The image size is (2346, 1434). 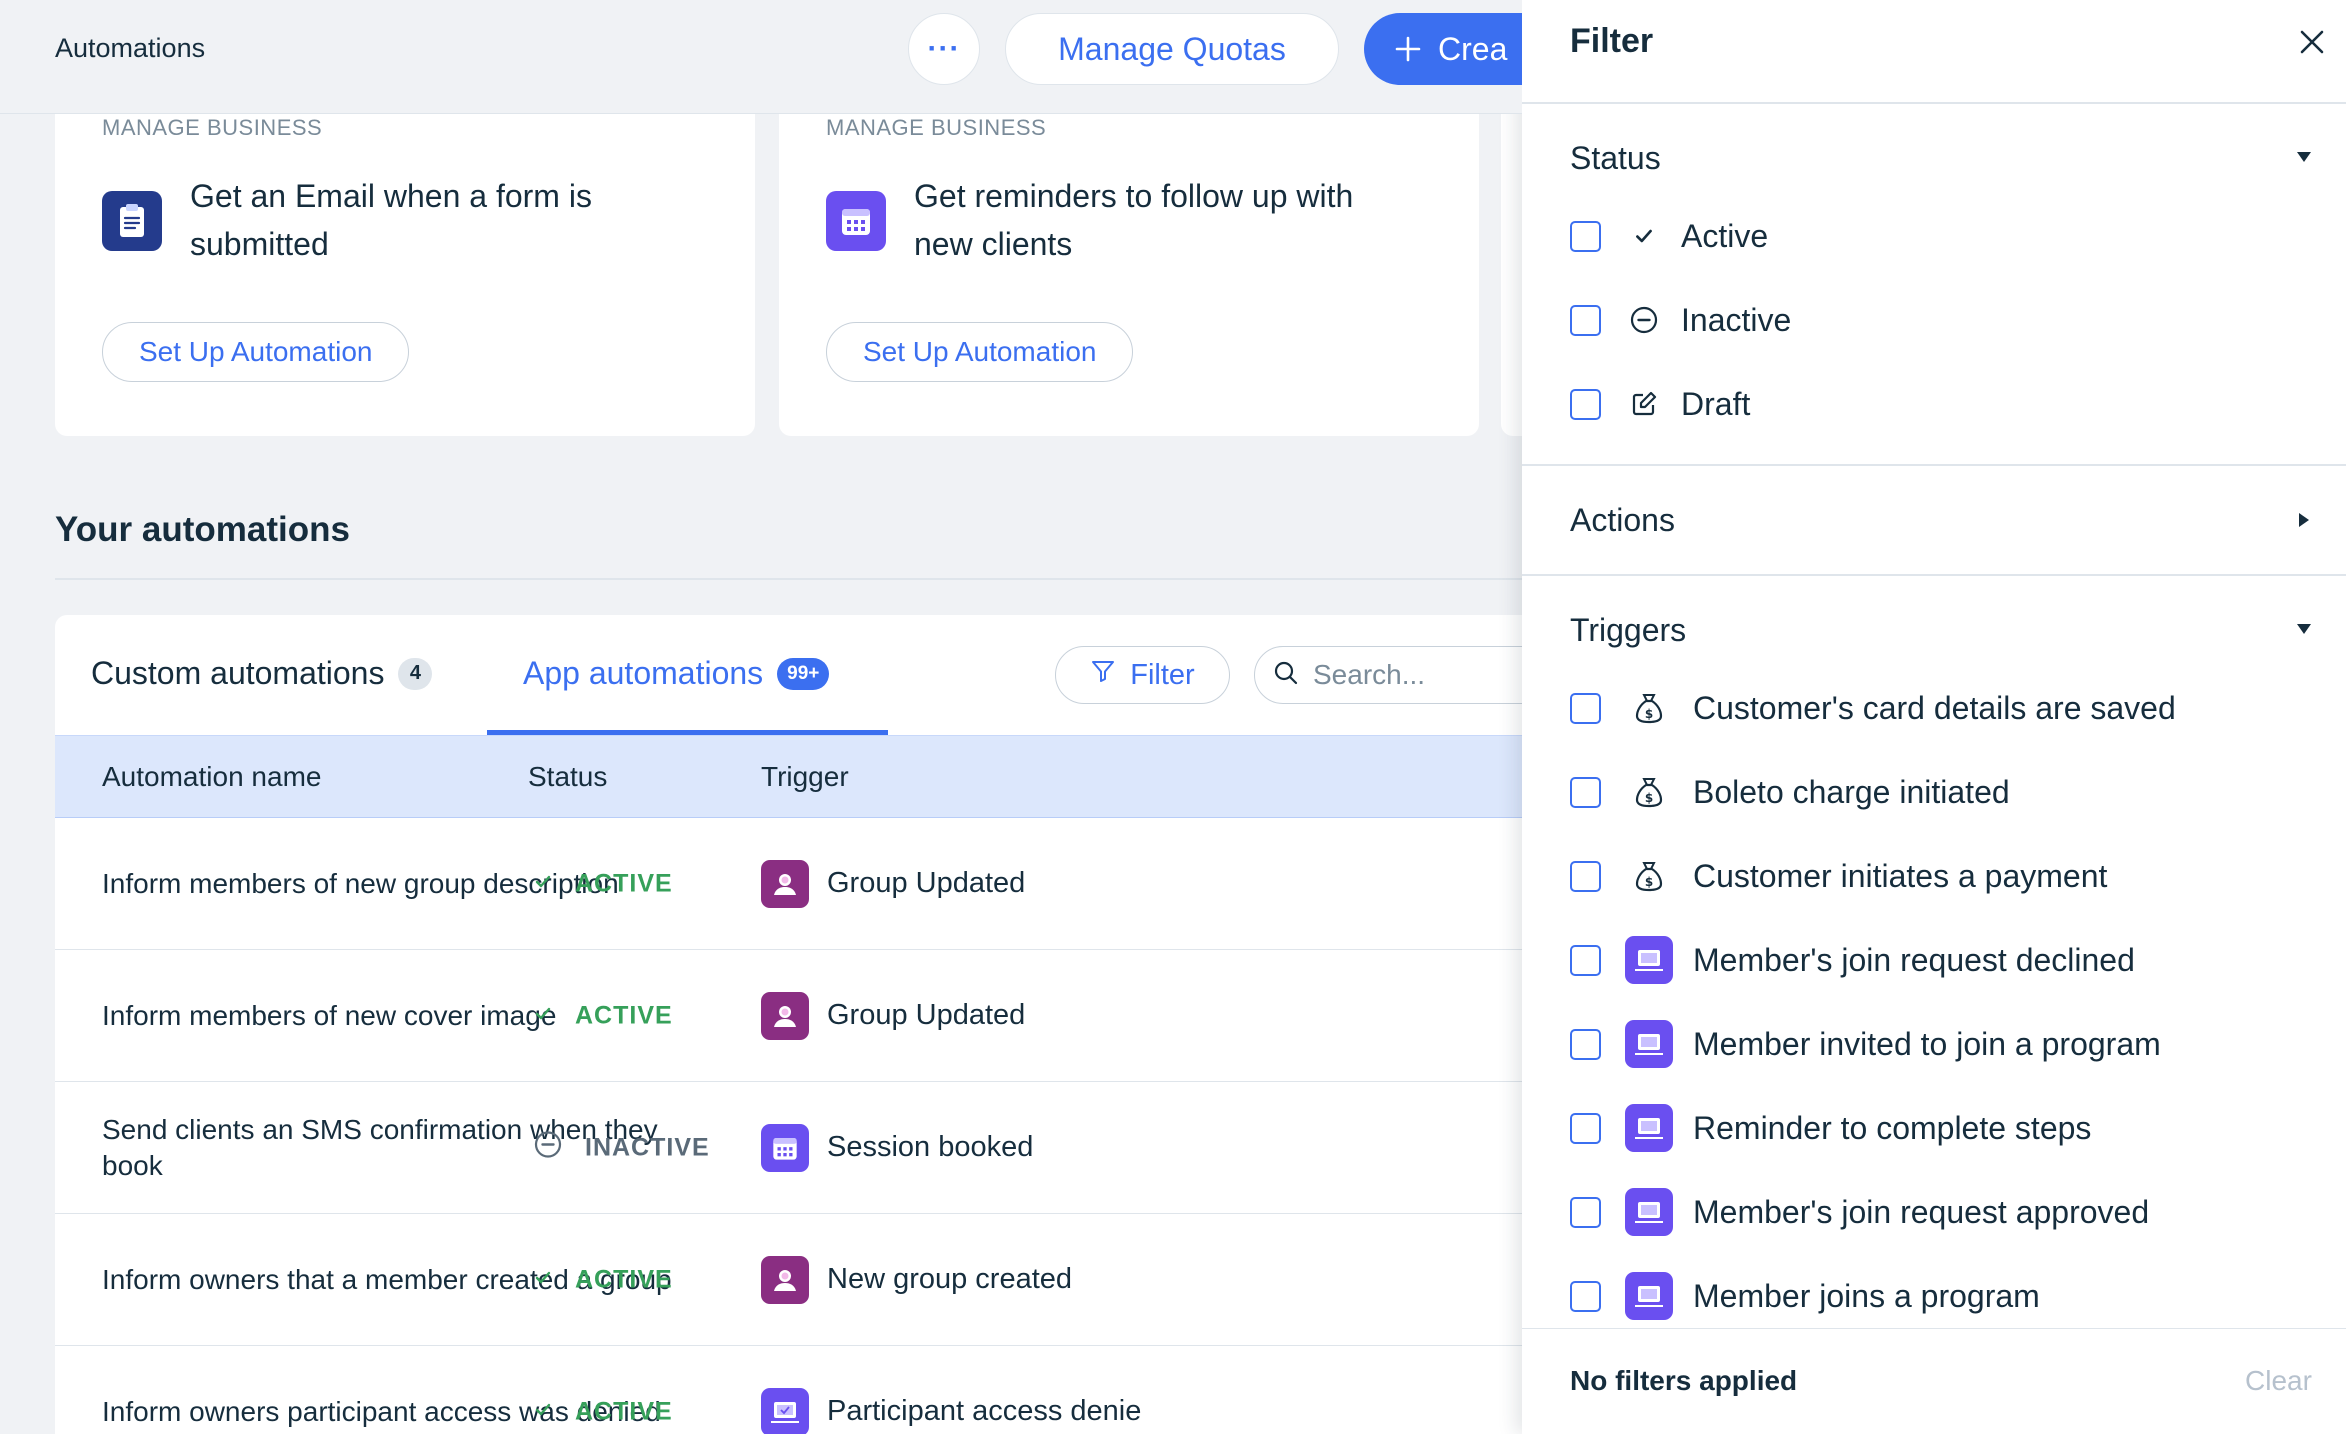 I want to click on filter-option-active: Active, so click(x=1669, y=236).